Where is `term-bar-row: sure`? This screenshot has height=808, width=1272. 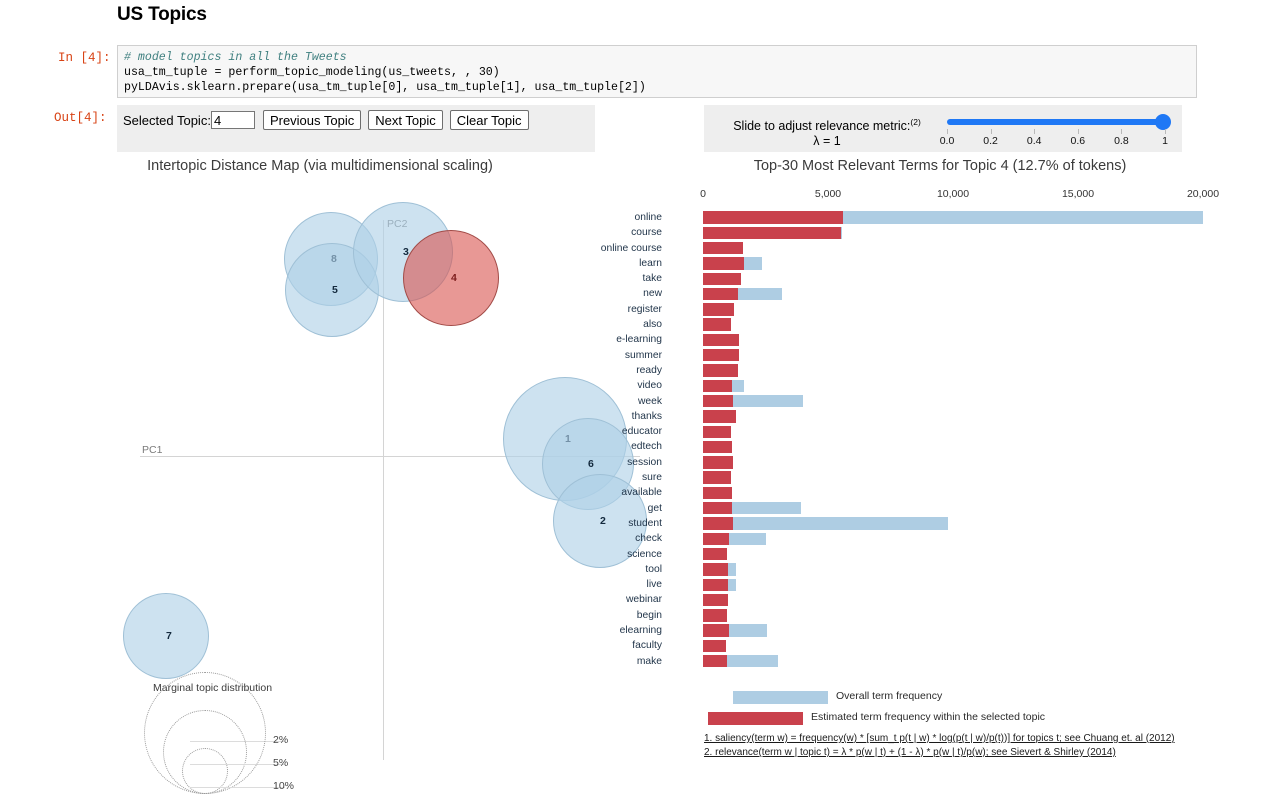 term-bar-row: sure is located at coordinates (940, 477).